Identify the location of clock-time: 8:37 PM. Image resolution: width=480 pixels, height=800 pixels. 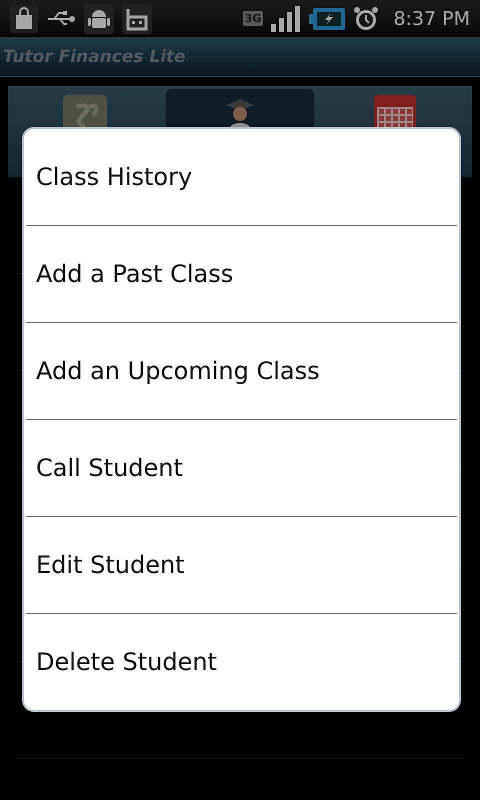
(431, 19).